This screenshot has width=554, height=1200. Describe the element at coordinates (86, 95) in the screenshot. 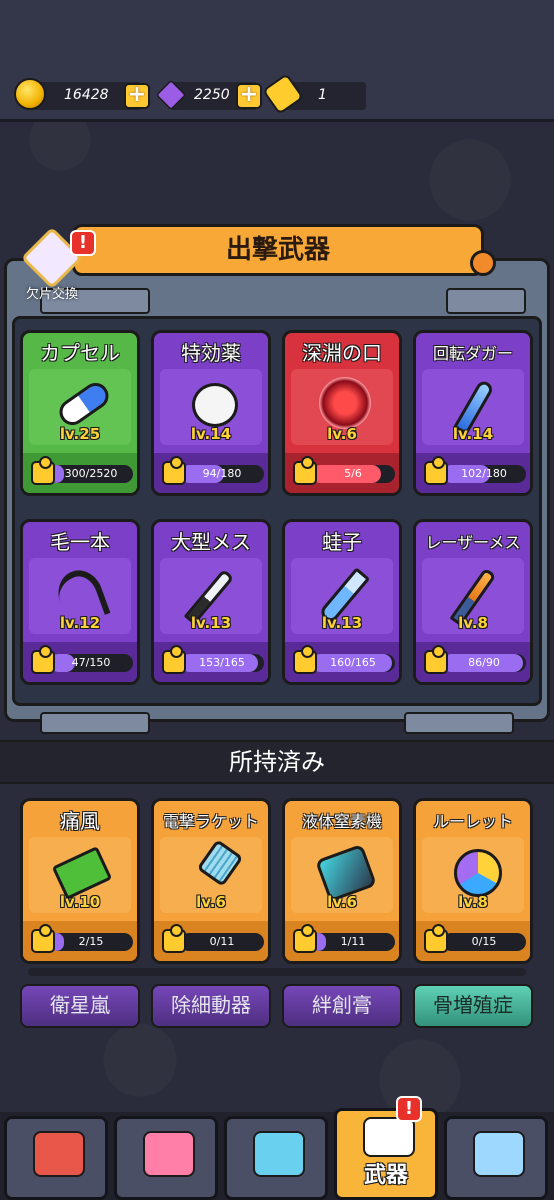

I see `coin-amount: 16428` at that location.